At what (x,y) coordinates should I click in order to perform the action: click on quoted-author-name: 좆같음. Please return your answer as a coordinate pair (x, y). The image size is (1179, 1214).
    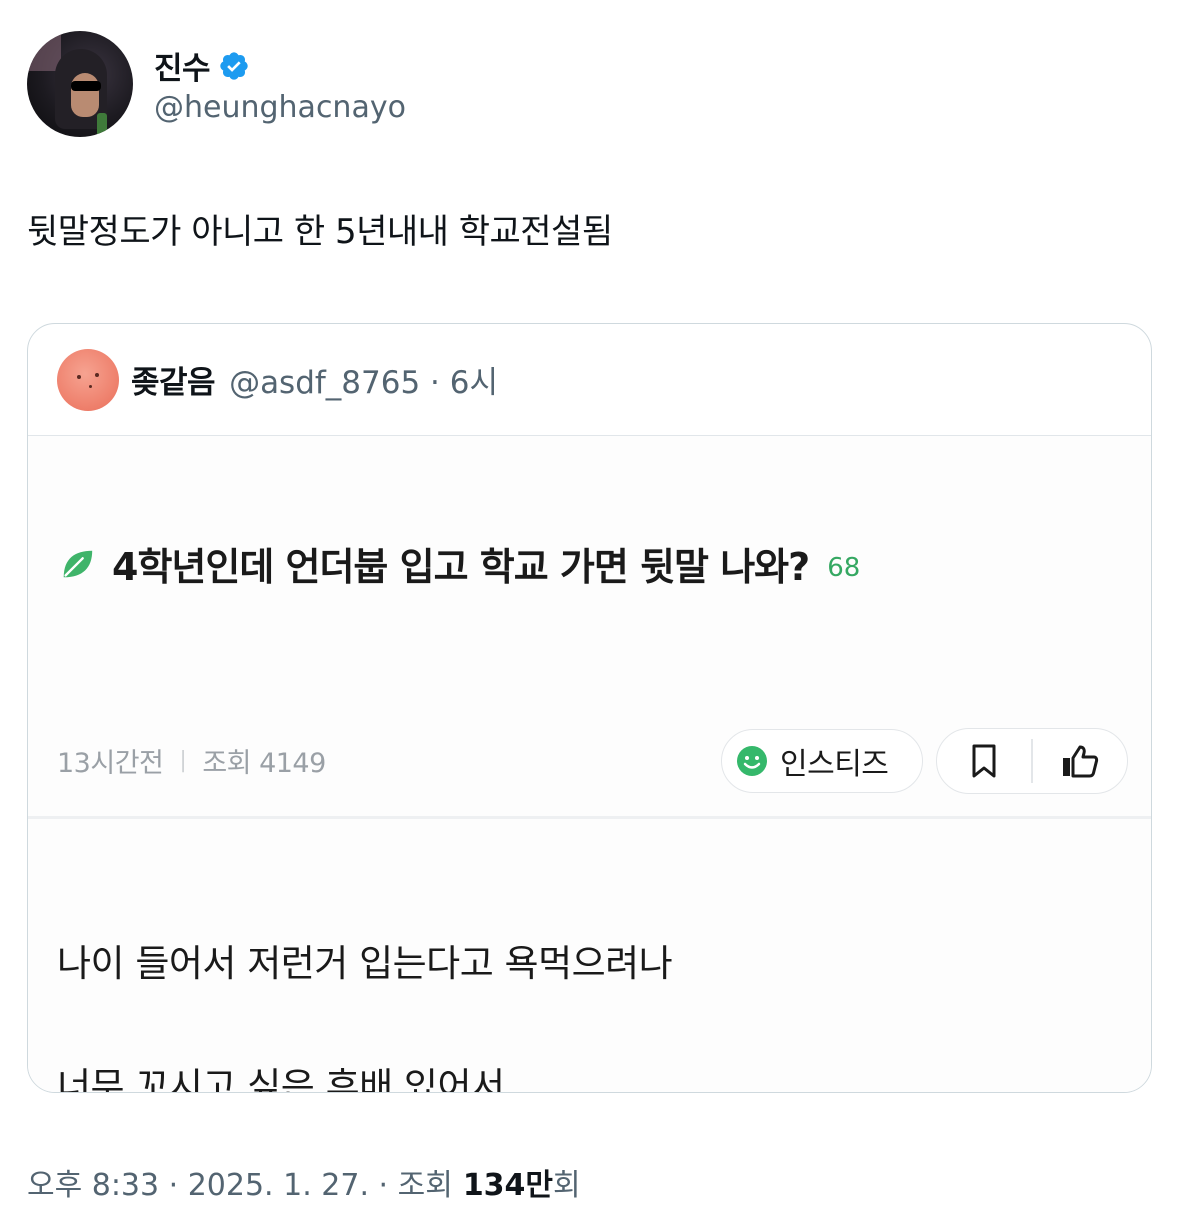
    Looking at the image, I should click on (173, 379).